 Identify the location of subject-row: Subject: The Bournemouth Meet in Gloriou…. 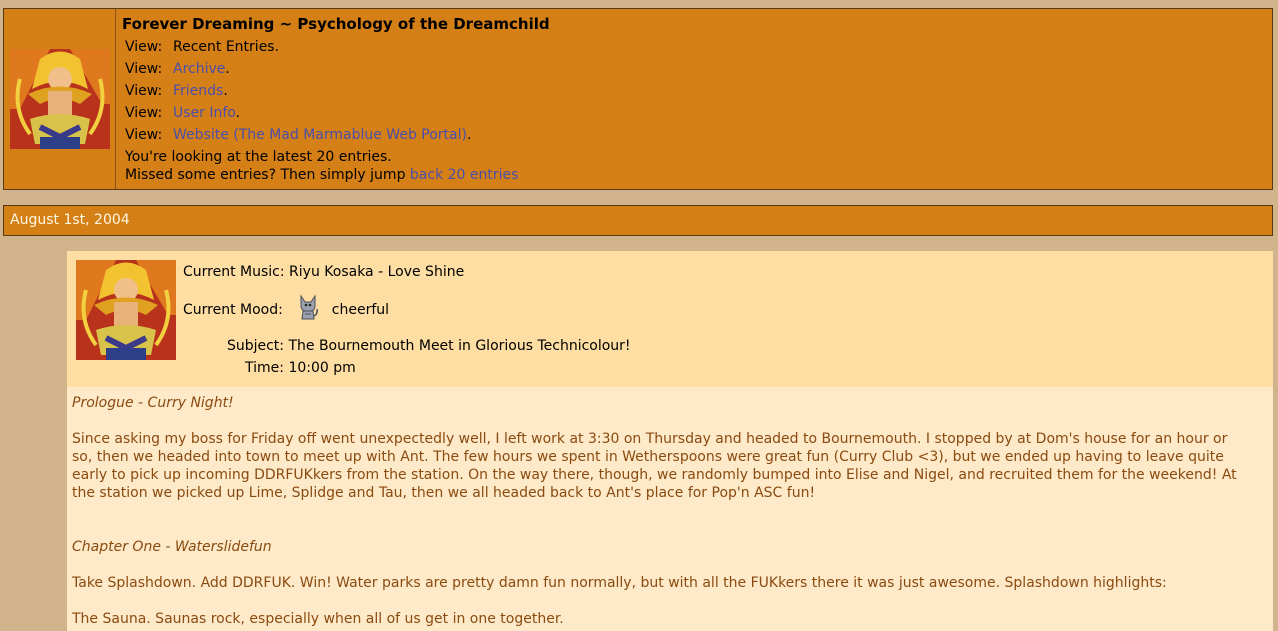
(407, 346).